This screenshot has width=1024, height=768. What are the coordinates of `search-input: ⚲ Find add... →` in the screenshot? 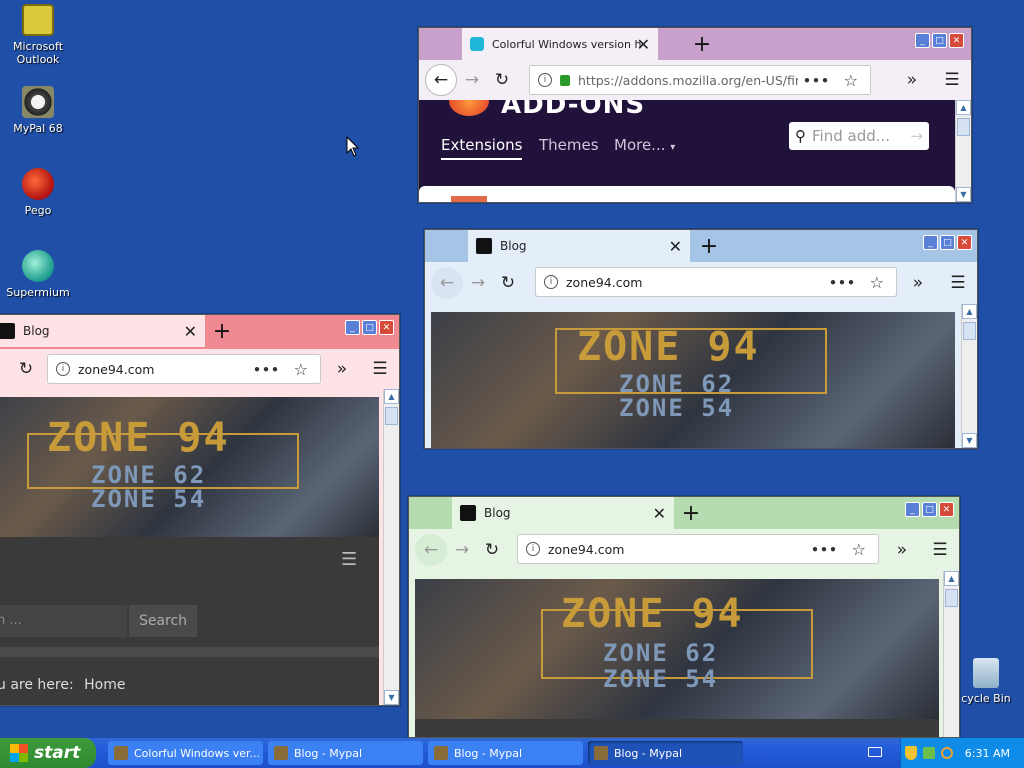 It's located at (859, 136).